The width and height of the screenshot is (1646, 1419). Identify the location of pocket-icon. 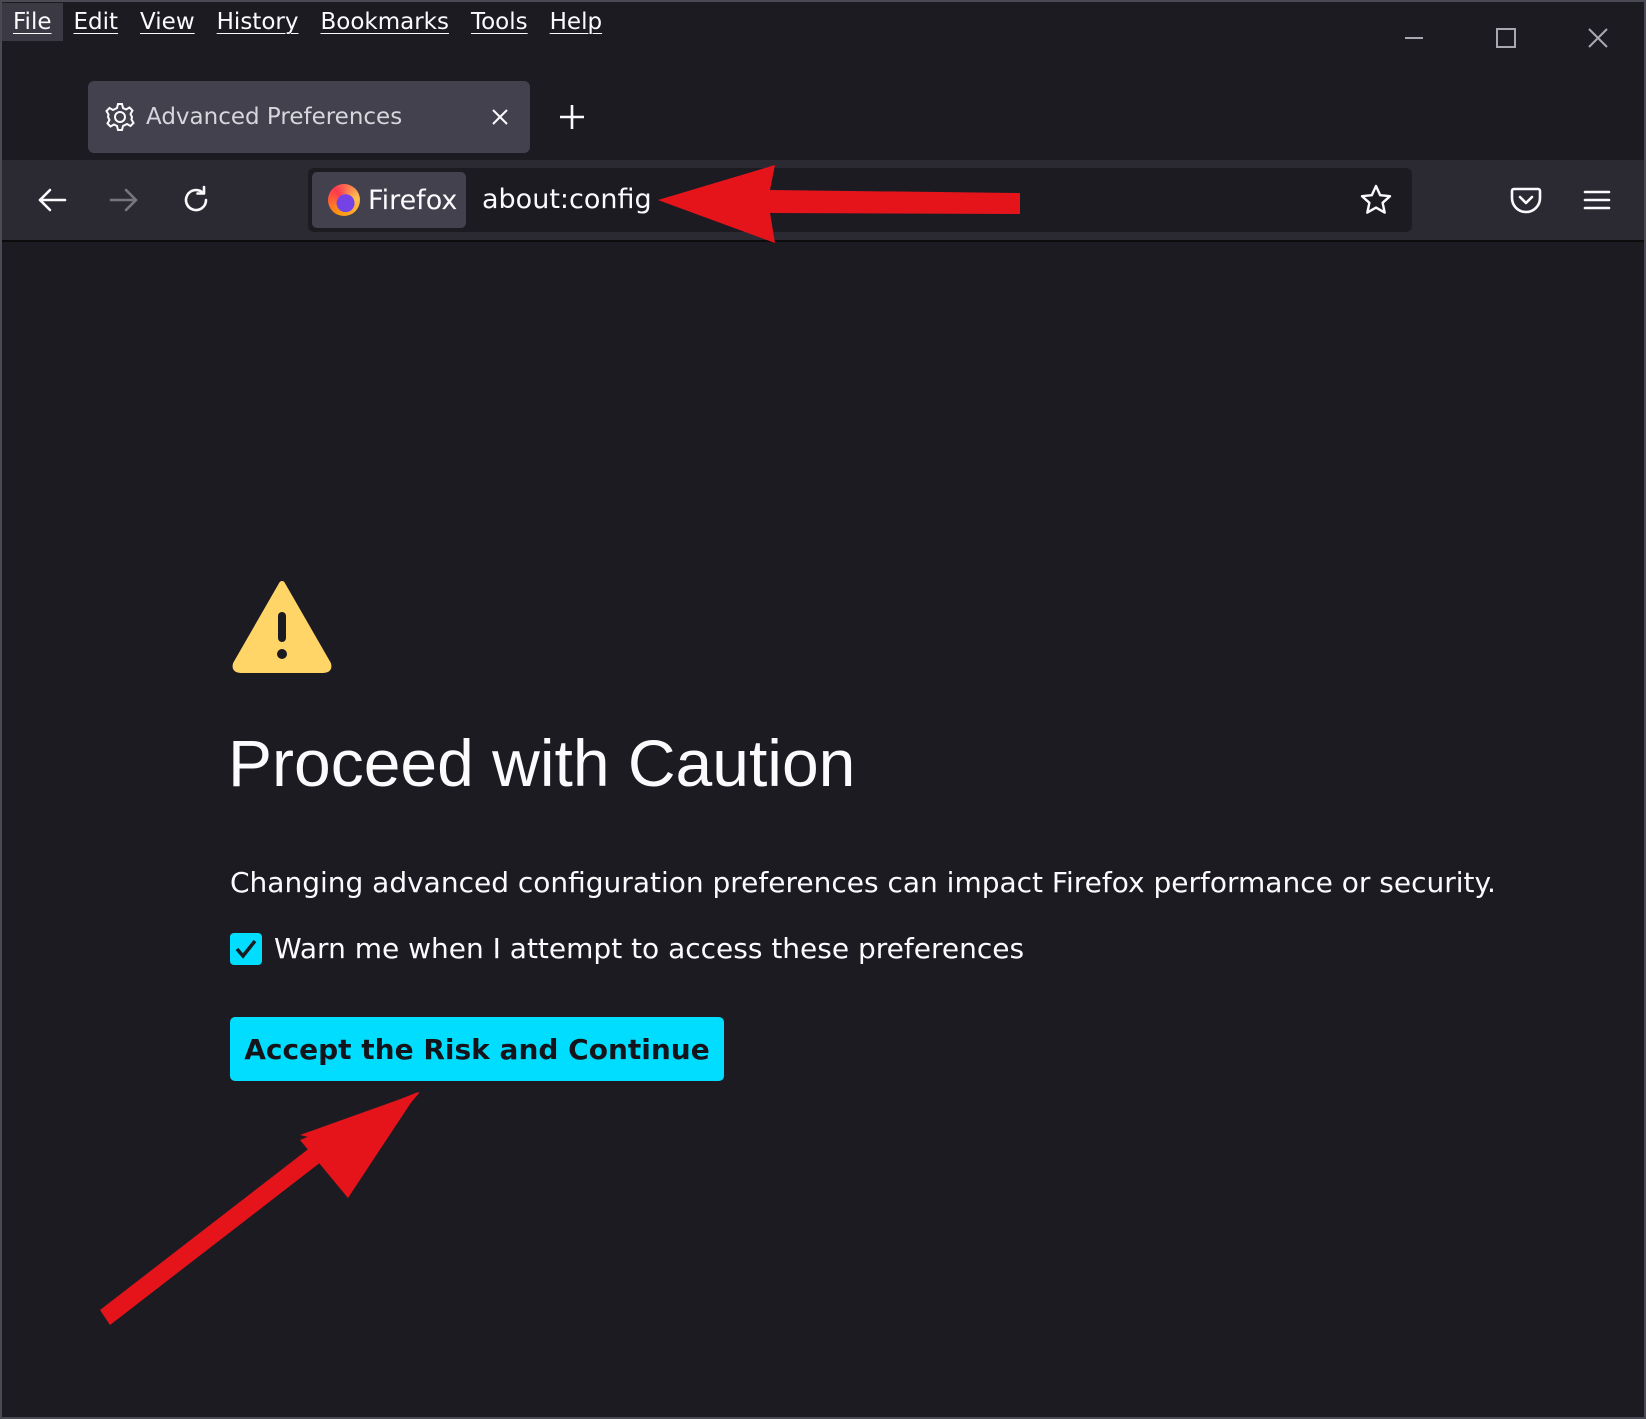
(1526, 200).